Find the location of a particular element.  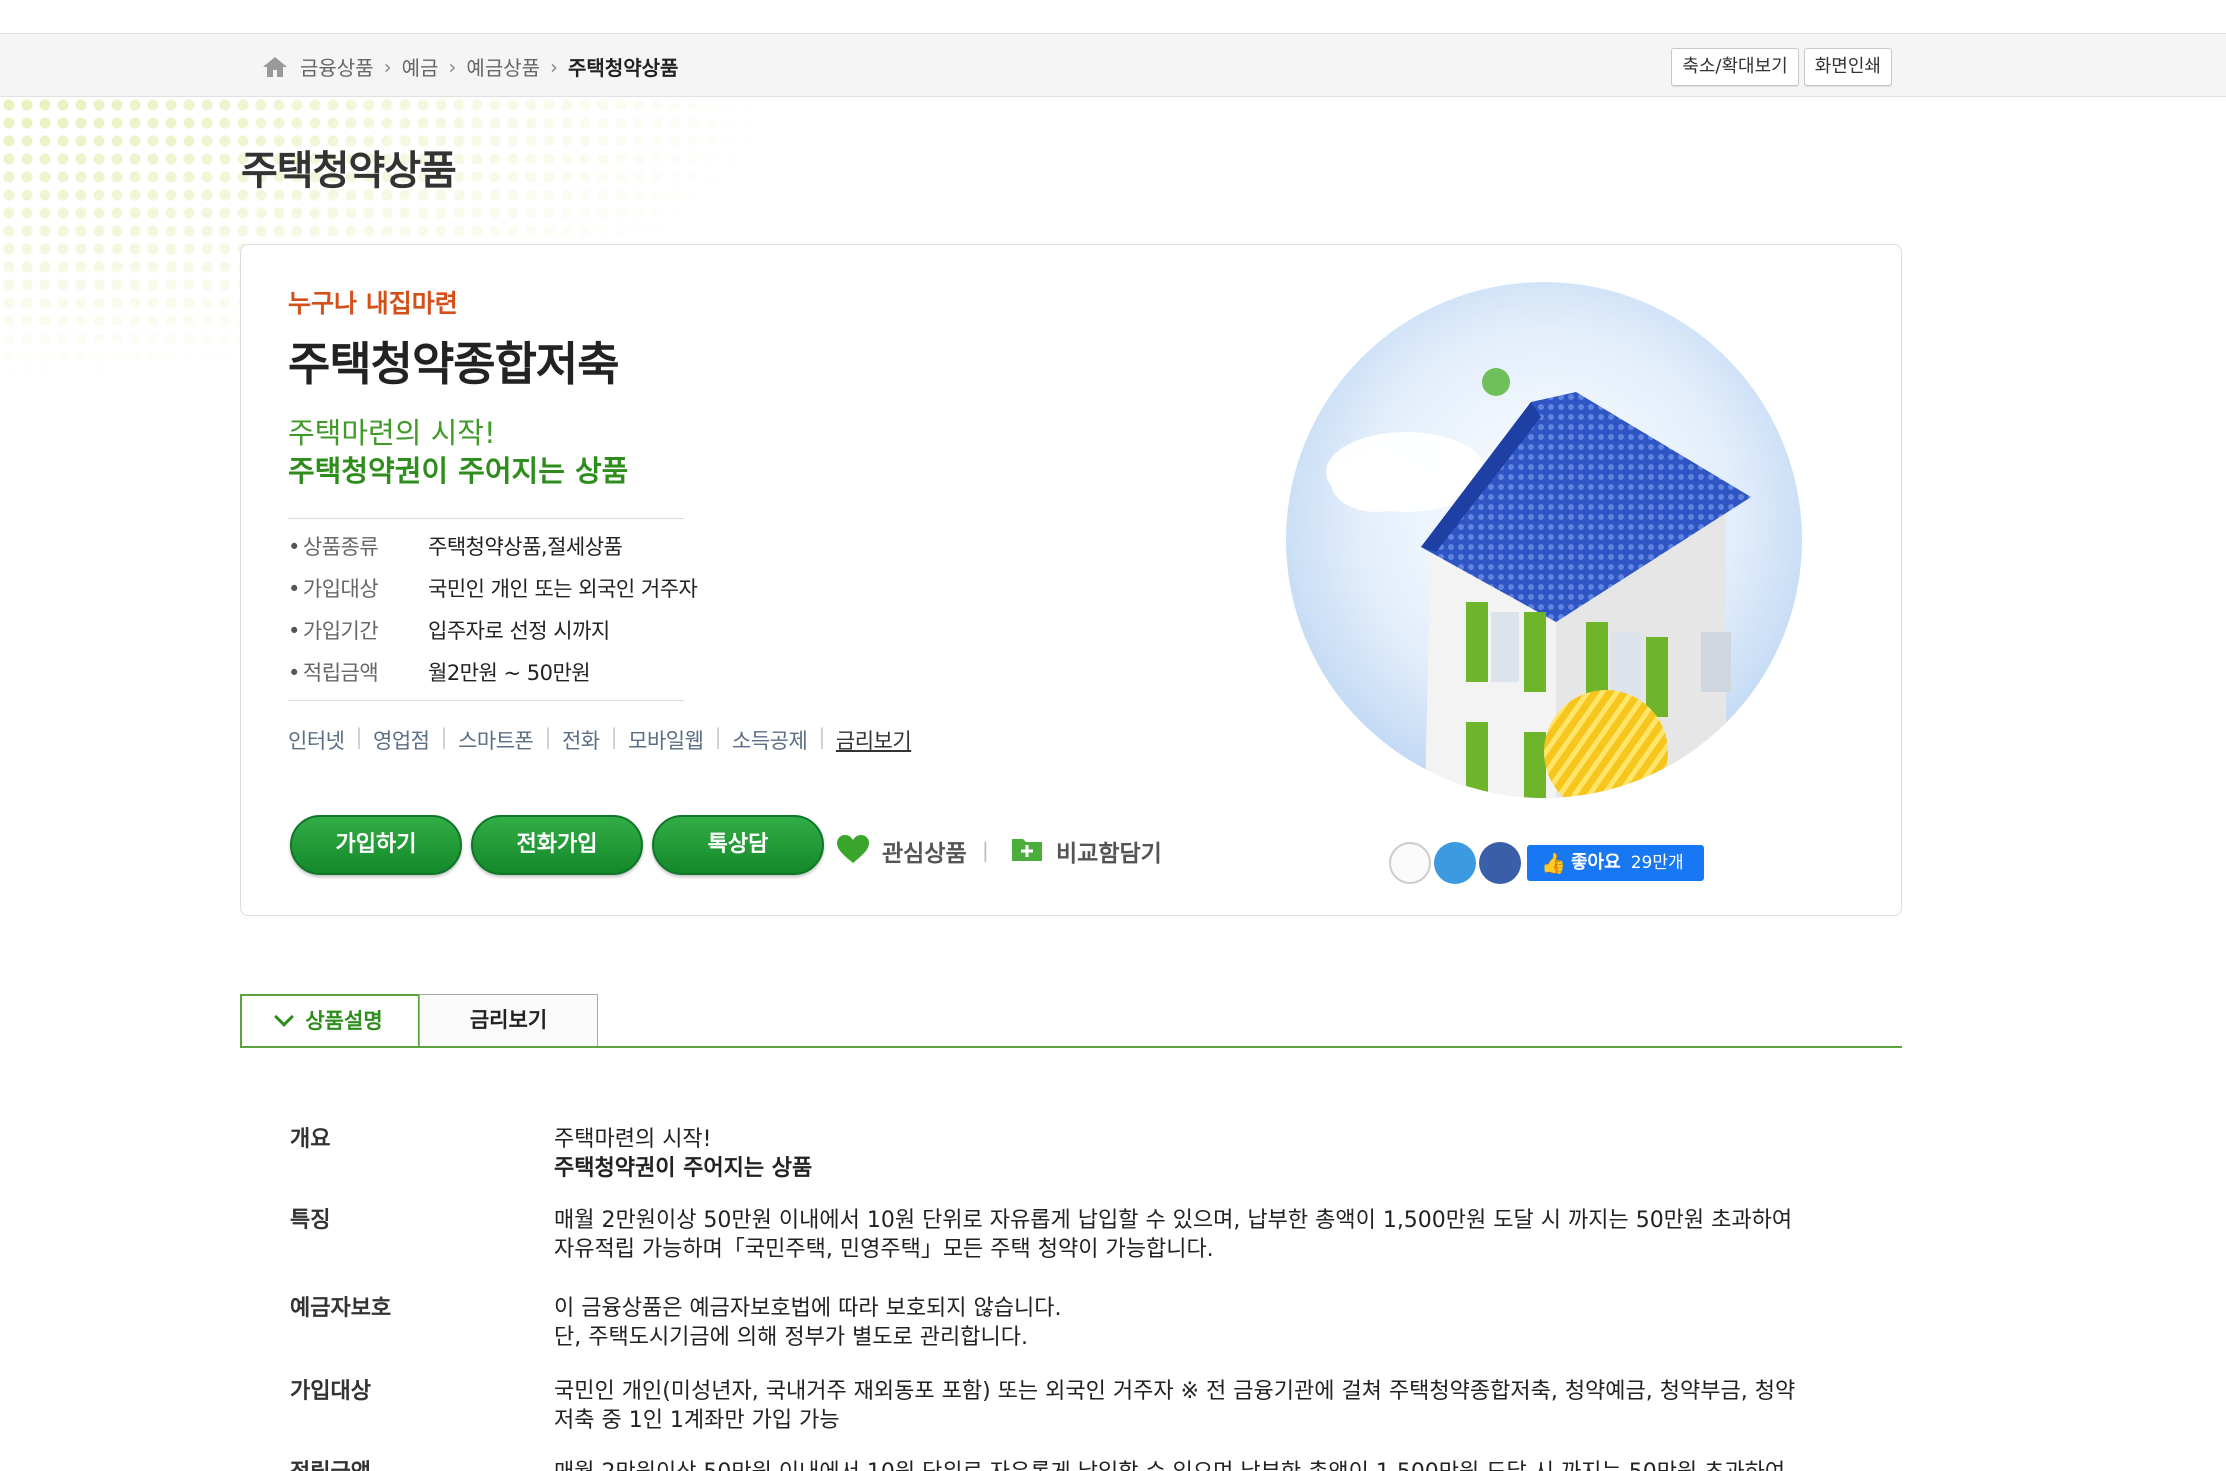

page-title: 주택청약상품 is located at coordinates (349, 171).